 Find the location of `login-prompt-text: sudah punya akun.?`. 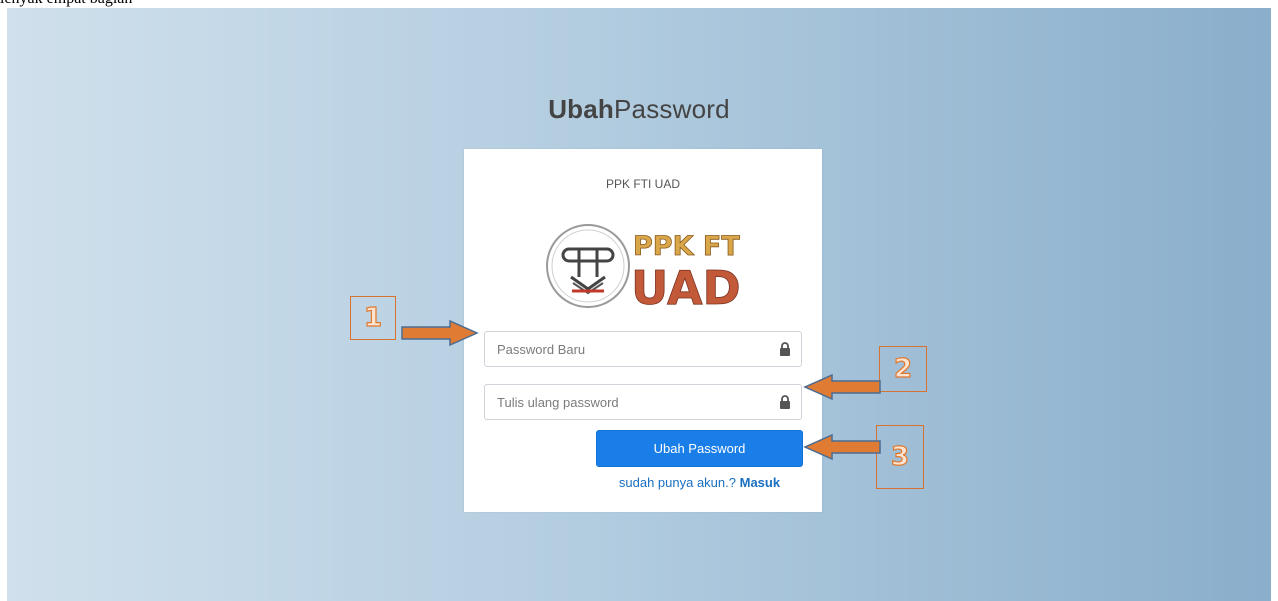

login-prompt-text: sudah punya akun.? is located at coordinates (677, 482).